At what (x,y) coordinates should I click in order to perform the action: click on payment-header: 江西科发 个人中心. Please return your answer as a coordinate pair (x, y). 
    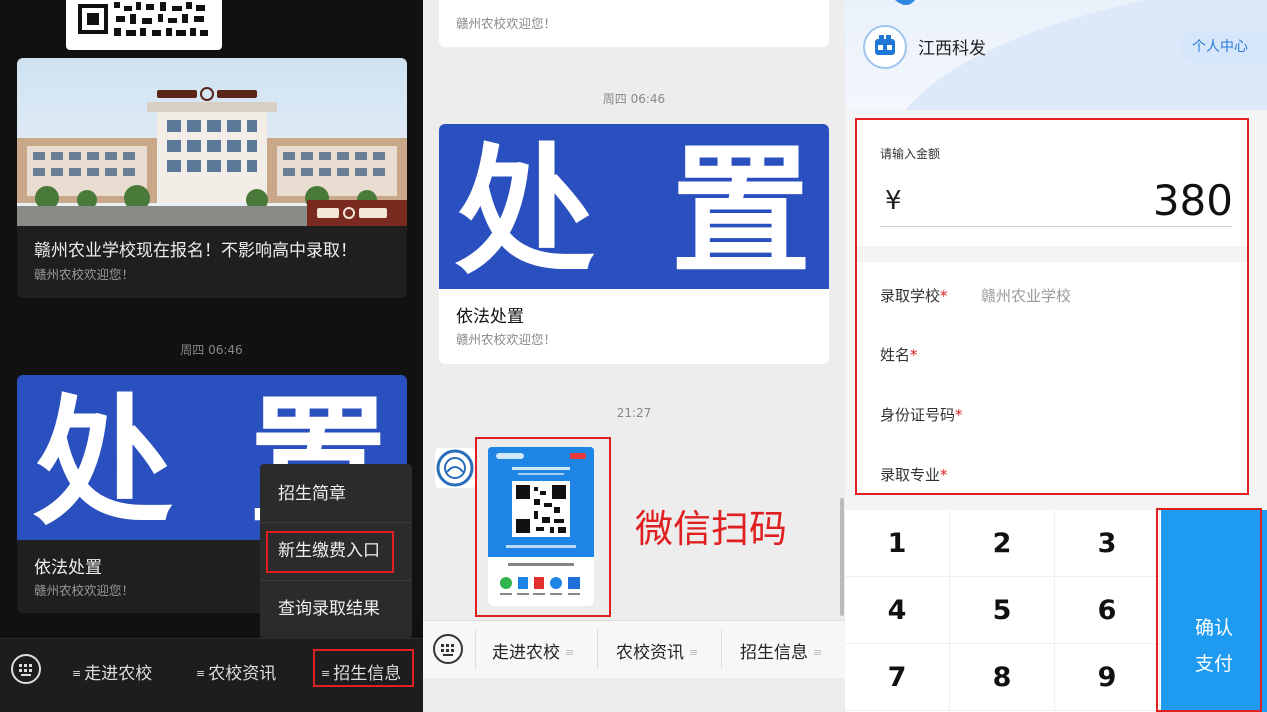
    Looking at the image, I should click on (1056, 55).